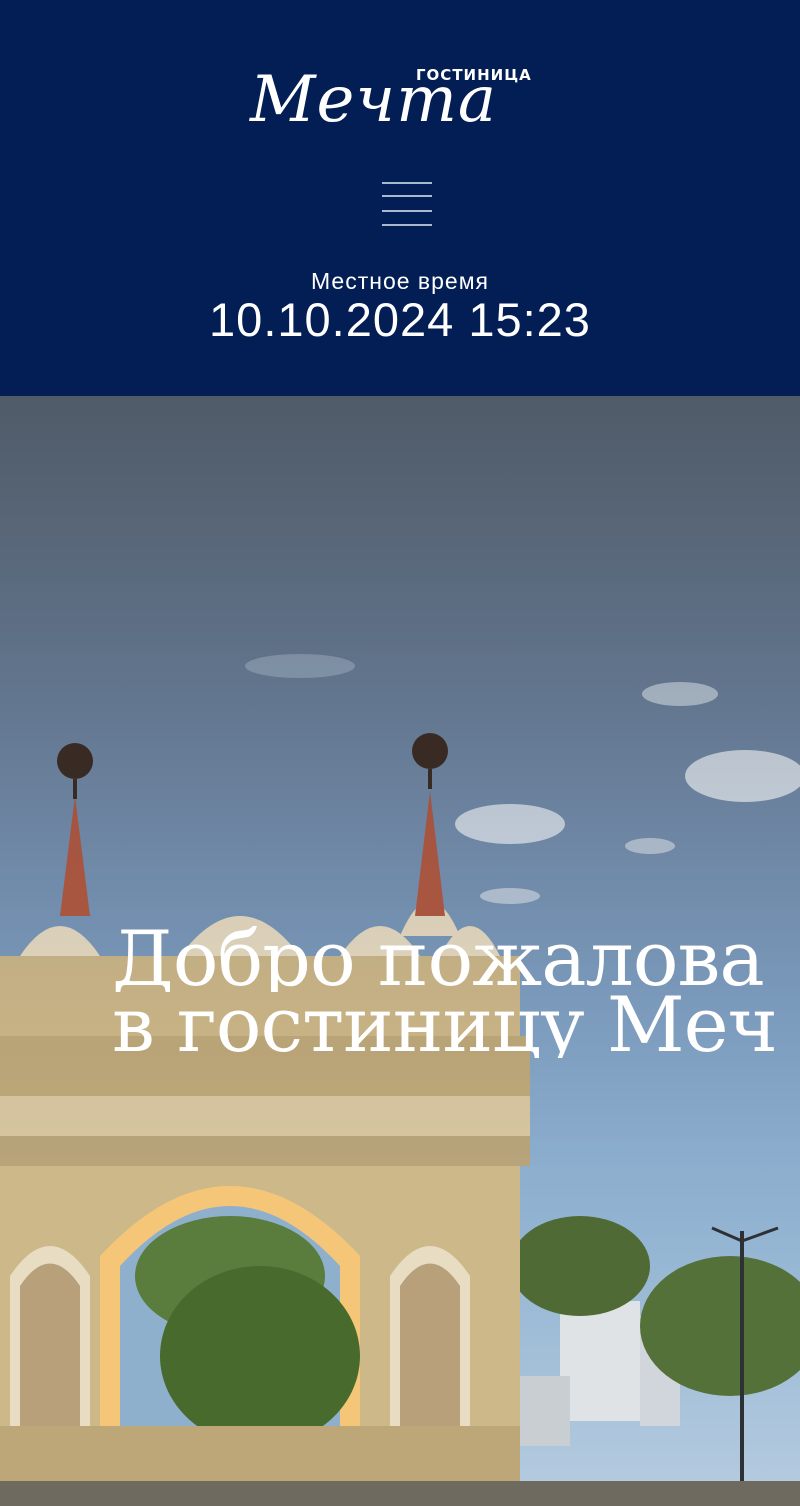 This screenshot has width=800, height=1506. What do you see at coordinates (400, 281) in the screenshot?
I see `local-time-label: Местное время` at bounding box center [400, 281].